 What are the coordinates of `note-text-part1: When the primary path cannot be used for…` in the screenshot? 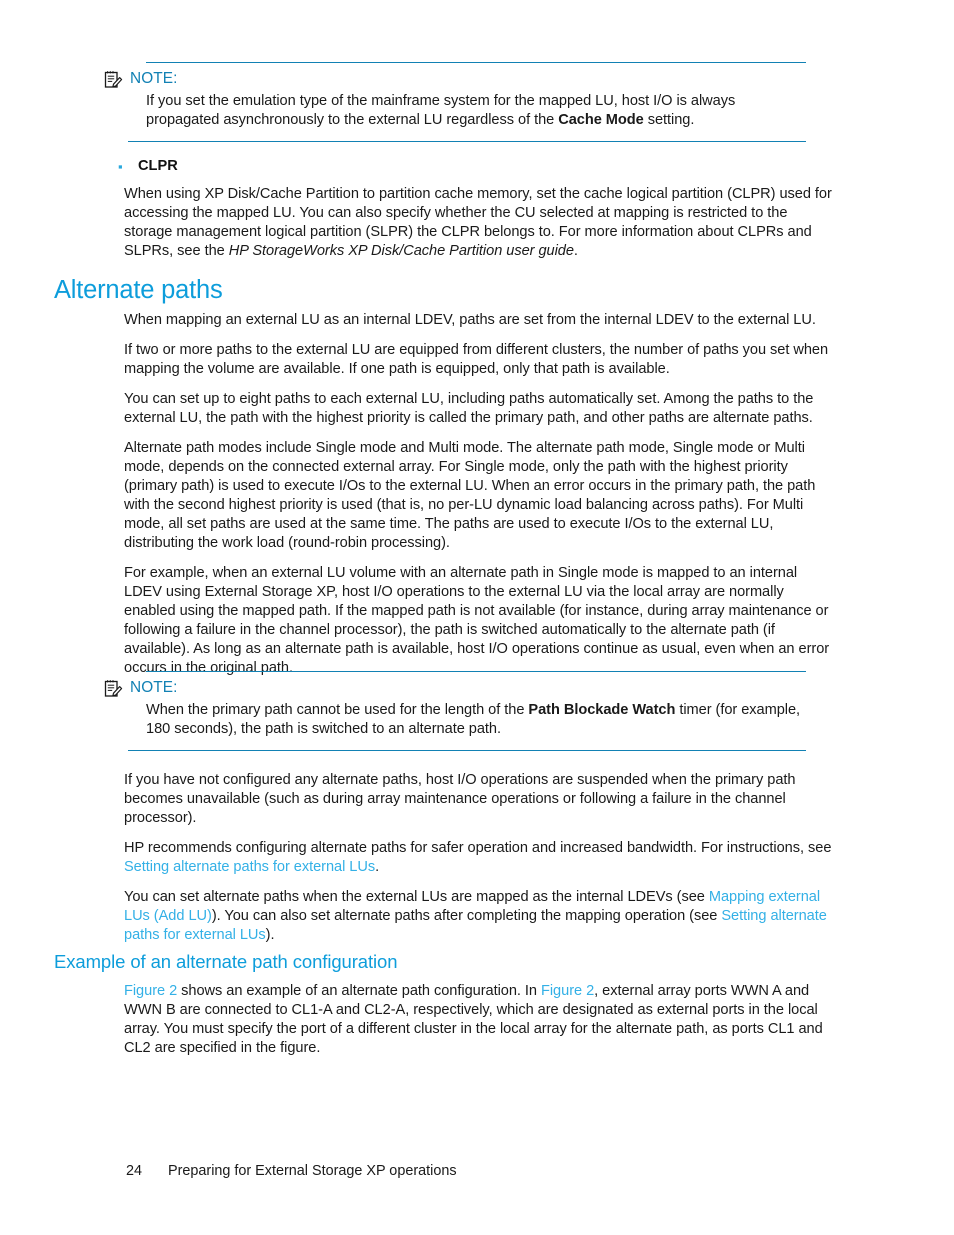 It's located at (337, 710).